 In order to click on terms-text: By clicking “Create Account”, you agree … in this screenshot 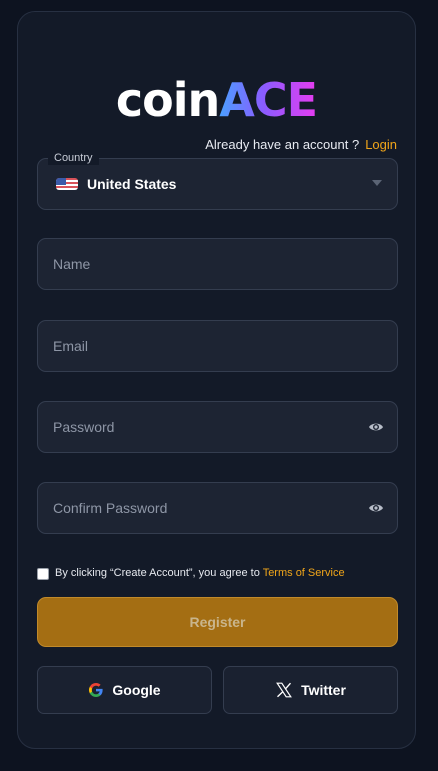, I will do `click(200, 573)`.